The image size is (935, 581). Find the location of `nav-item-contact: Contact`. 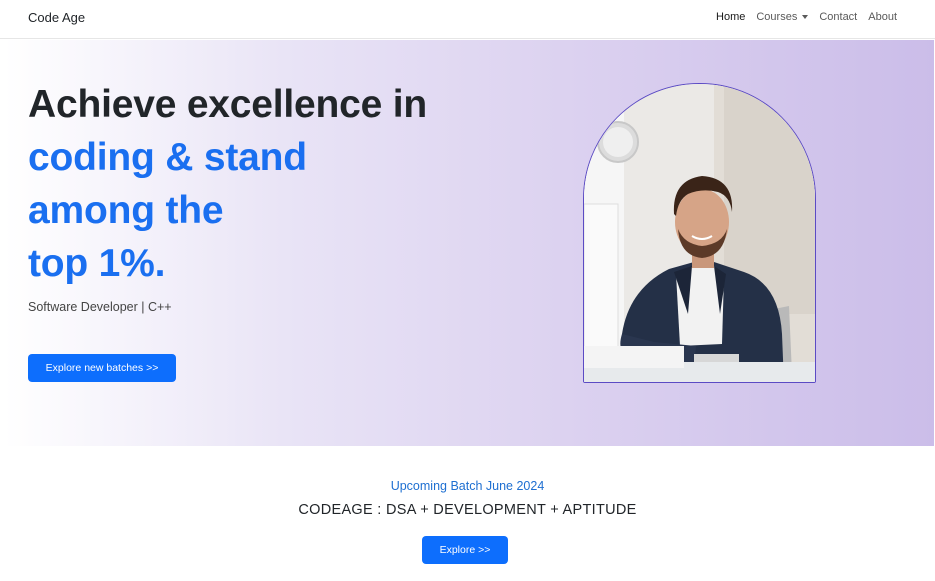

nav-item-contact: Contact is located at coordinates (838, 17).